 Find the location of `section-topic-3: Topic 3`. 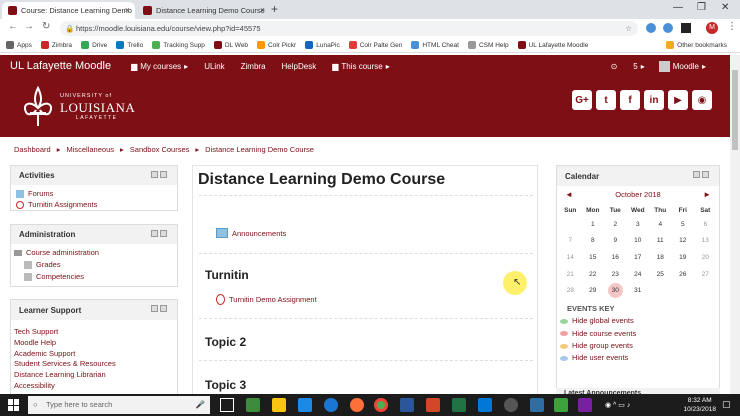

section-topic-3: Topic 3 is located at coordinates (225, 385).